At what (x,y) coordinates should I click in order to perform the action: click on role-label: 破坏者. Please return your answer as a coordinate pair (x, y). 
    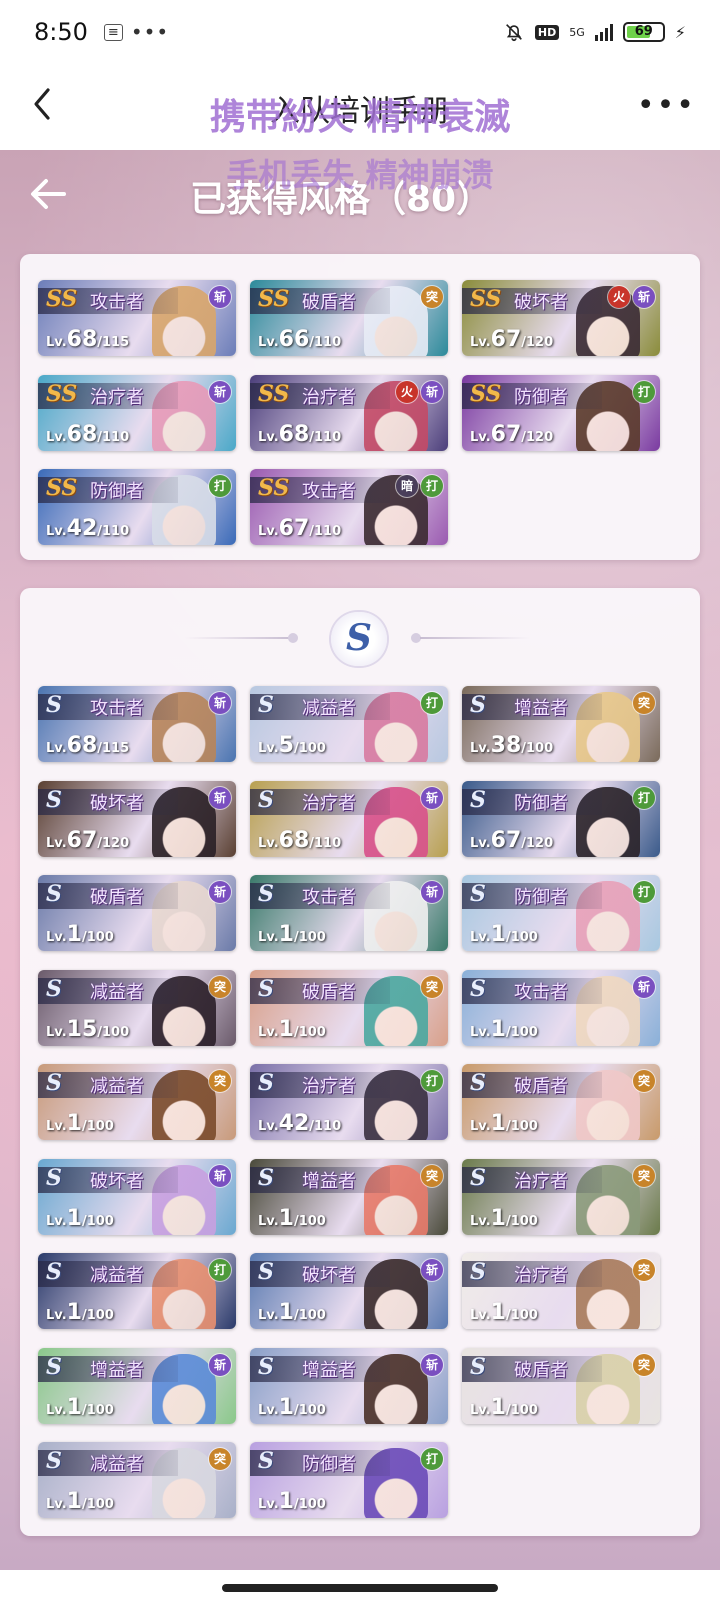
    Looking at the image, I should click on (329, 1275).